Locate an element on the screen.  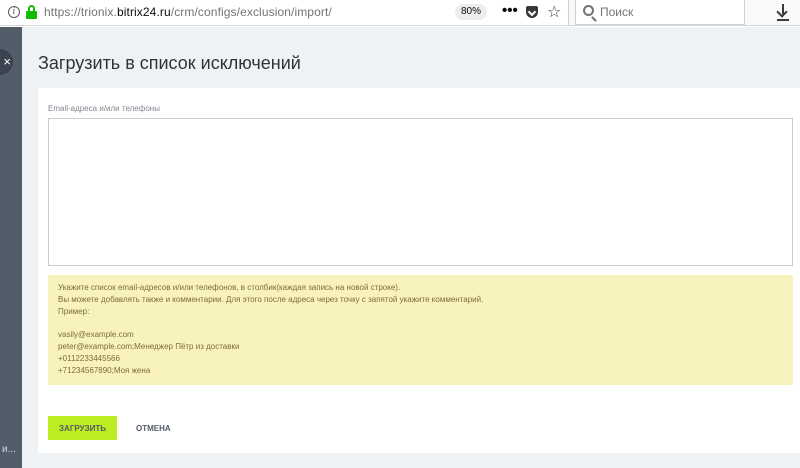
url-prefix: https://trionix. is located at coordinates (80, 12).